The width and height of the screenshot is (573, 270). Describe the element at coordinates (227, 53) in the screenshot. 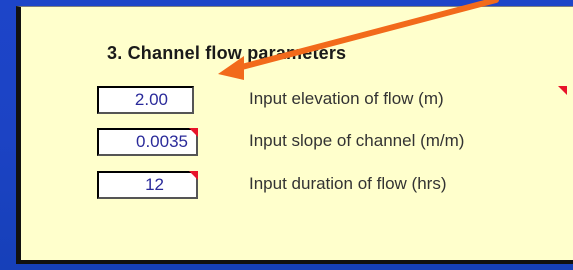

I see `section-title: 3. Channel flow parameters` at that location.